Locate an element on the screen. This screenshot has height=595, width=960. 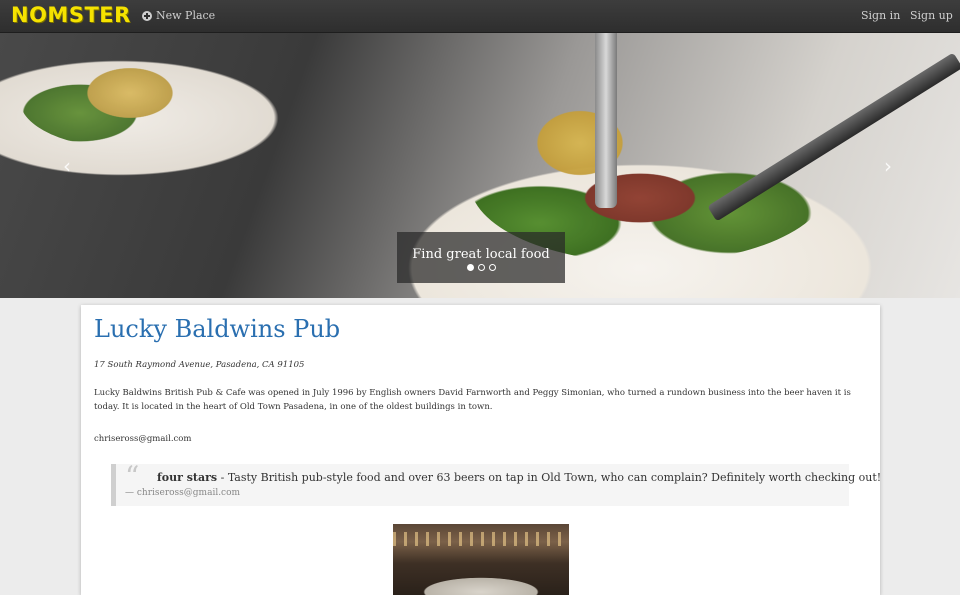
carousel-prev-icon: ‹ is located at coordinates (71, 166).